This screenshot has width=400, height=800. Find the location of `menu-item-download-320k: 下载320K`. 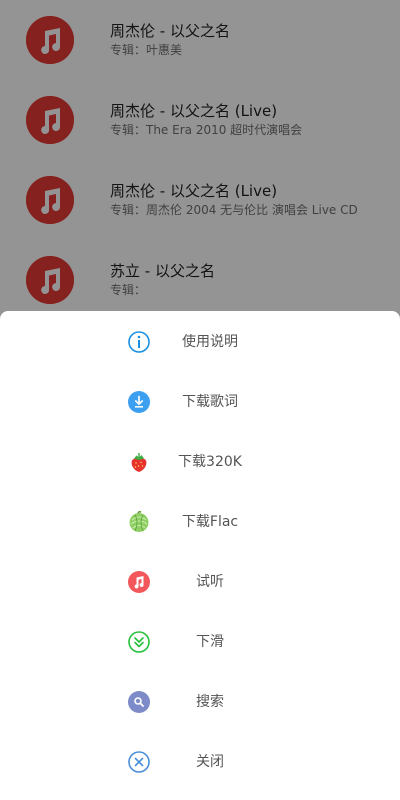

menu-item-download-320k: 下载320K is located at coordinates (200, 461).